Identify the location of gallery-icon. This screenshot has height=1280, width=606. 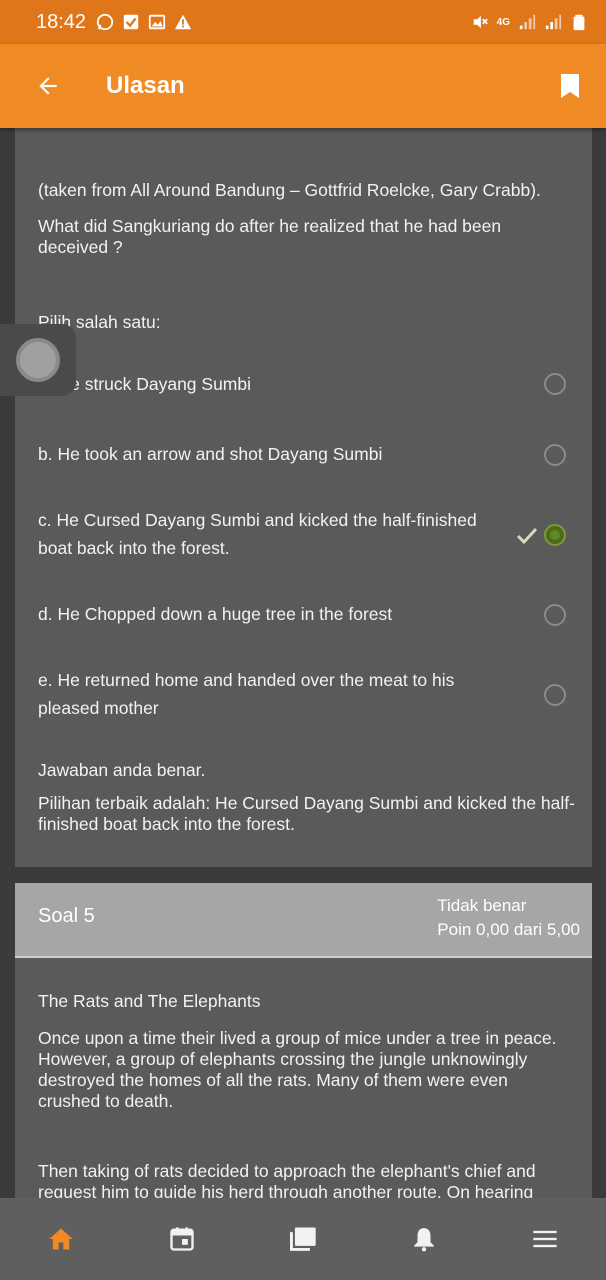
(157, 22).